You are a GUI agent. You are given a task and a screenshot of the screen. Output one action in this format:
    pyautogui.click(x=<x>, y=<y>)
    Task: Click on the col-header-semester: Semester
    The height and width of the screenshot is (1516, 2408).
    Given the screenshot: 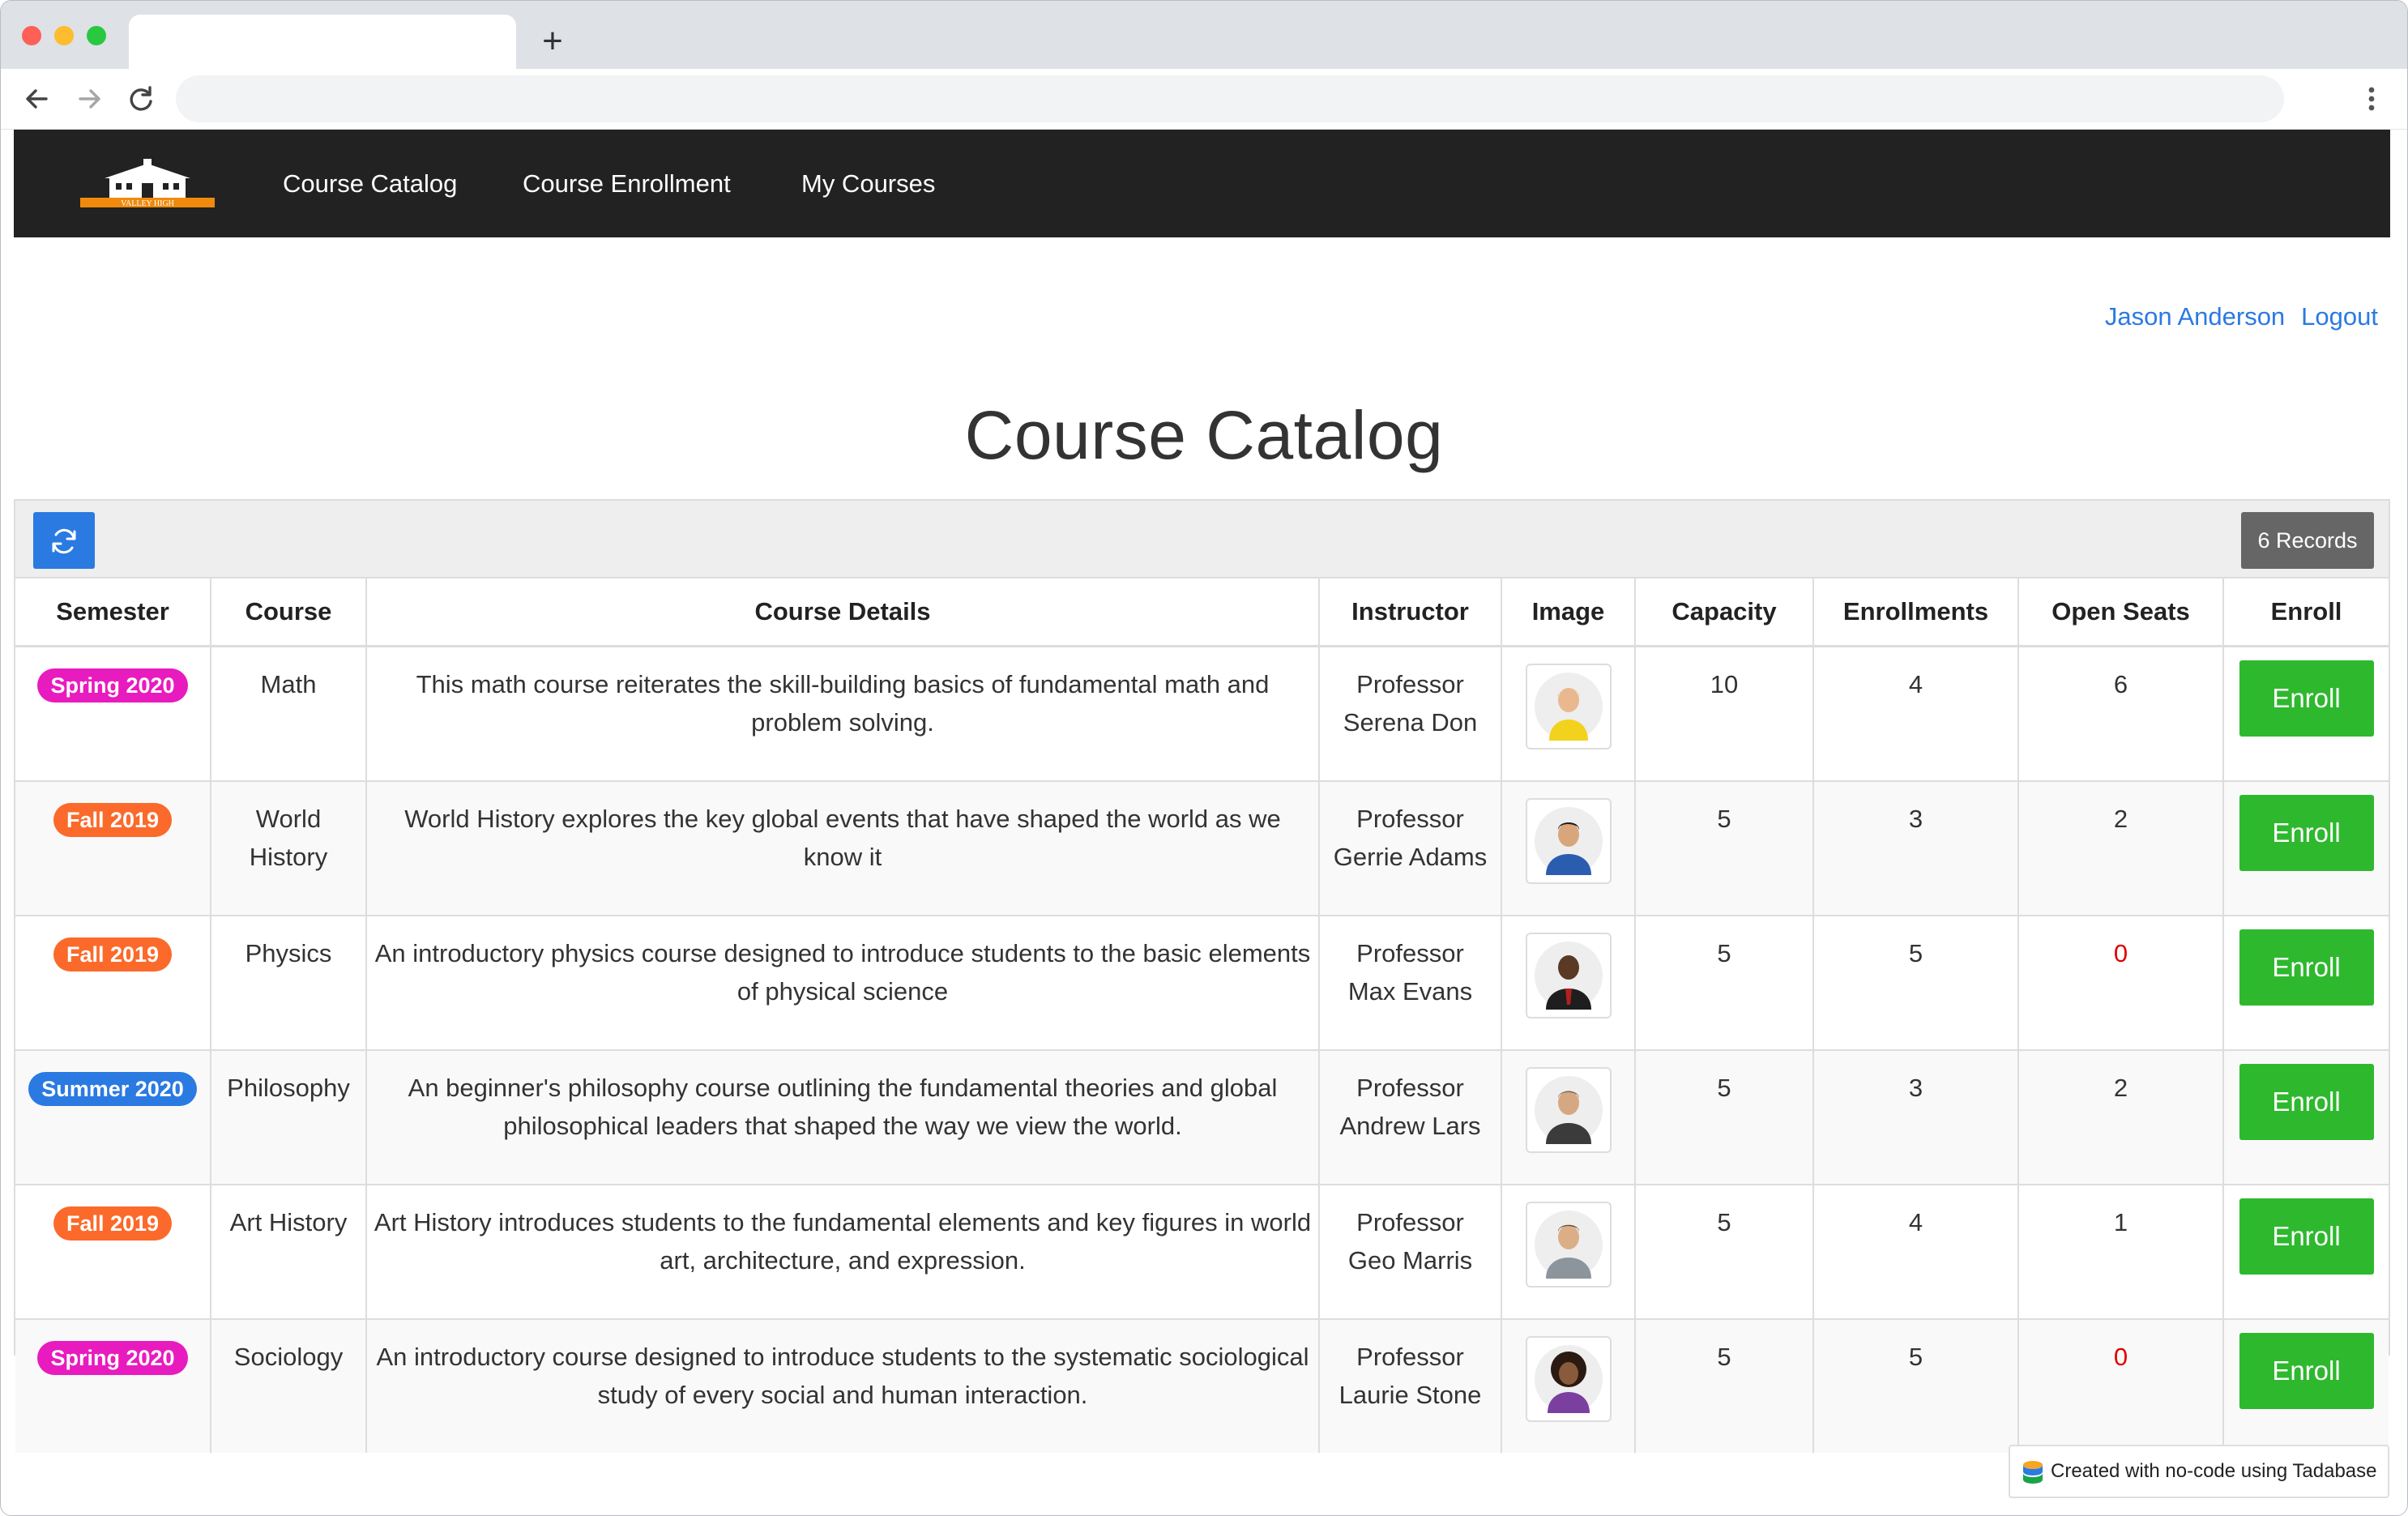 What is the action you would take?
    pyautogui.click(x=113, y=612)
    